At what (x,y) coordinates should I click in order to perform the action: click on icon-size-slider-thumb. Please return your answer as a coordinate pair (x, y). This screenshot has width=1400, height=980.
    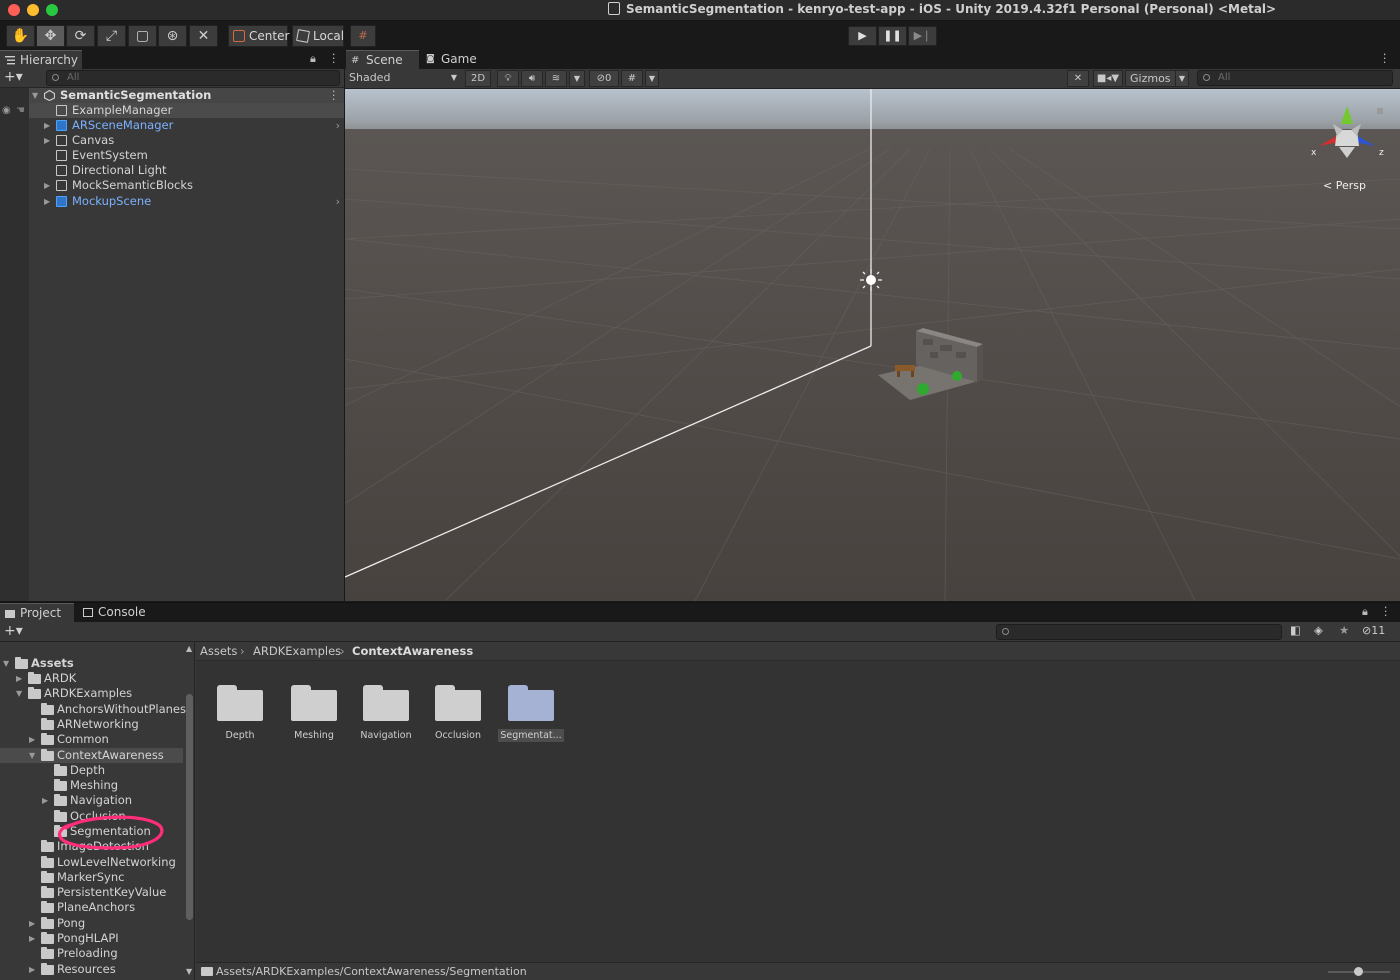
    Looking at the image, I should click on (1358, 971).